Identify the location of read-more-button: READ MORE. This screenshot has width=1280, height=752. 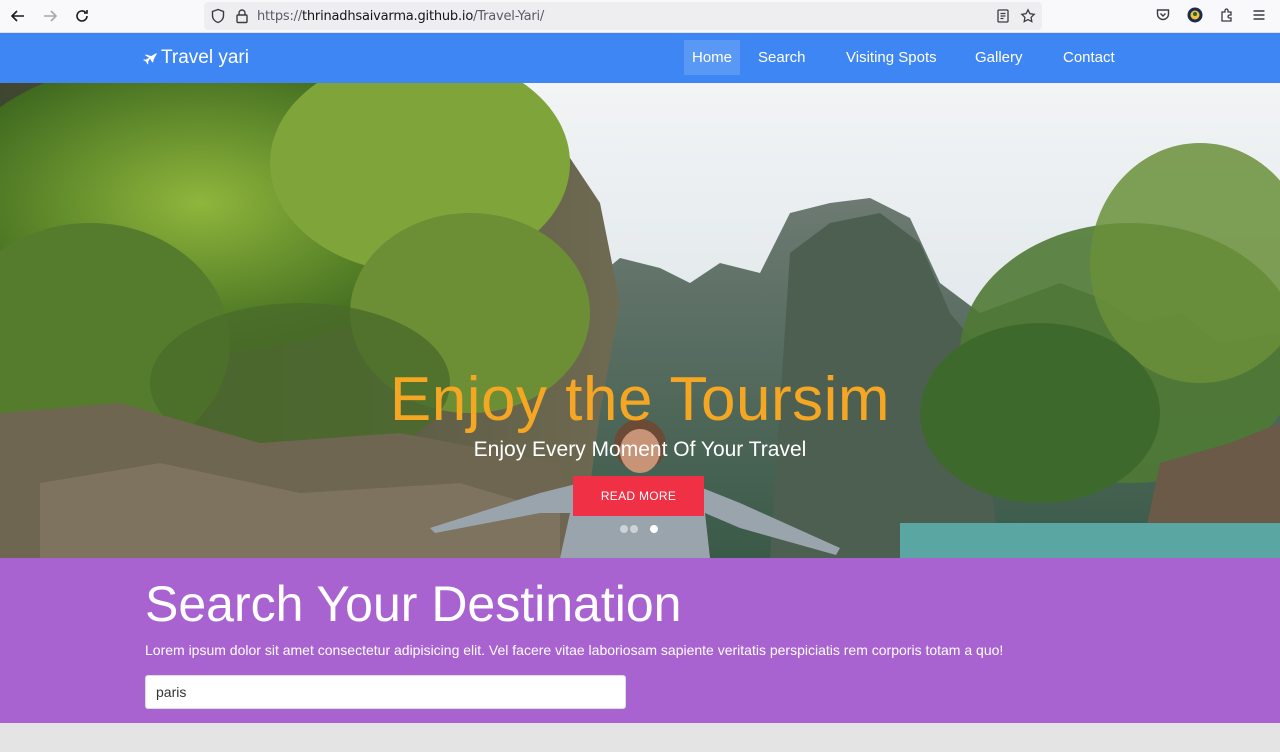
(638, 496).